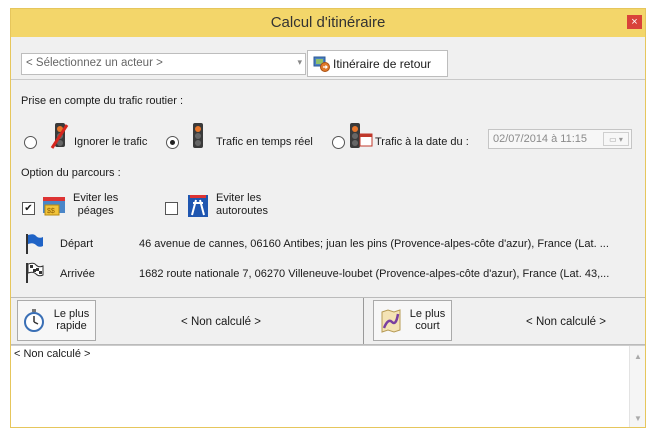  Describe the element at coordinates (540, 139) in the screenshot. I see `traffic-date-value: 02/07/2014 à 11:15` at that location.